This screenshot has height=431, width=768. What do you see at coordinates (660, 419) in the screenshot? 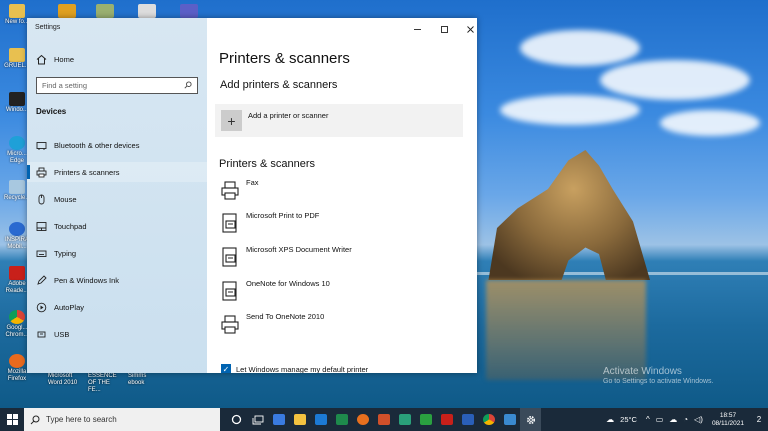
I see `battery-icon: ▭` at bounding box center [660, 419].